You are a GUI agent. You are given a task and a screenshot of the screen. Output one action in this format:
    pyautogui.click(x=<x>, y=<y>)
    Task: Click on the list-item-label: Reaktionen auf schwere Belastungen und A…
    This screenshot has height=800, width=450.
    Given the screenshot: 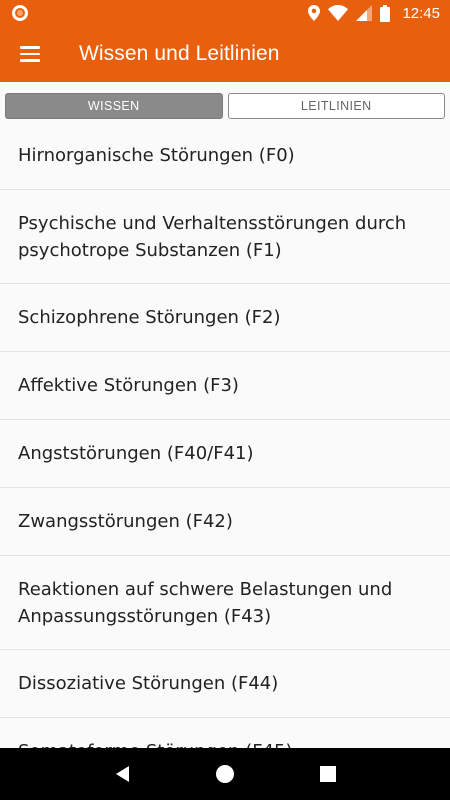 What is the action you would take?
    pyautogui.click(x=205, y=602)
    